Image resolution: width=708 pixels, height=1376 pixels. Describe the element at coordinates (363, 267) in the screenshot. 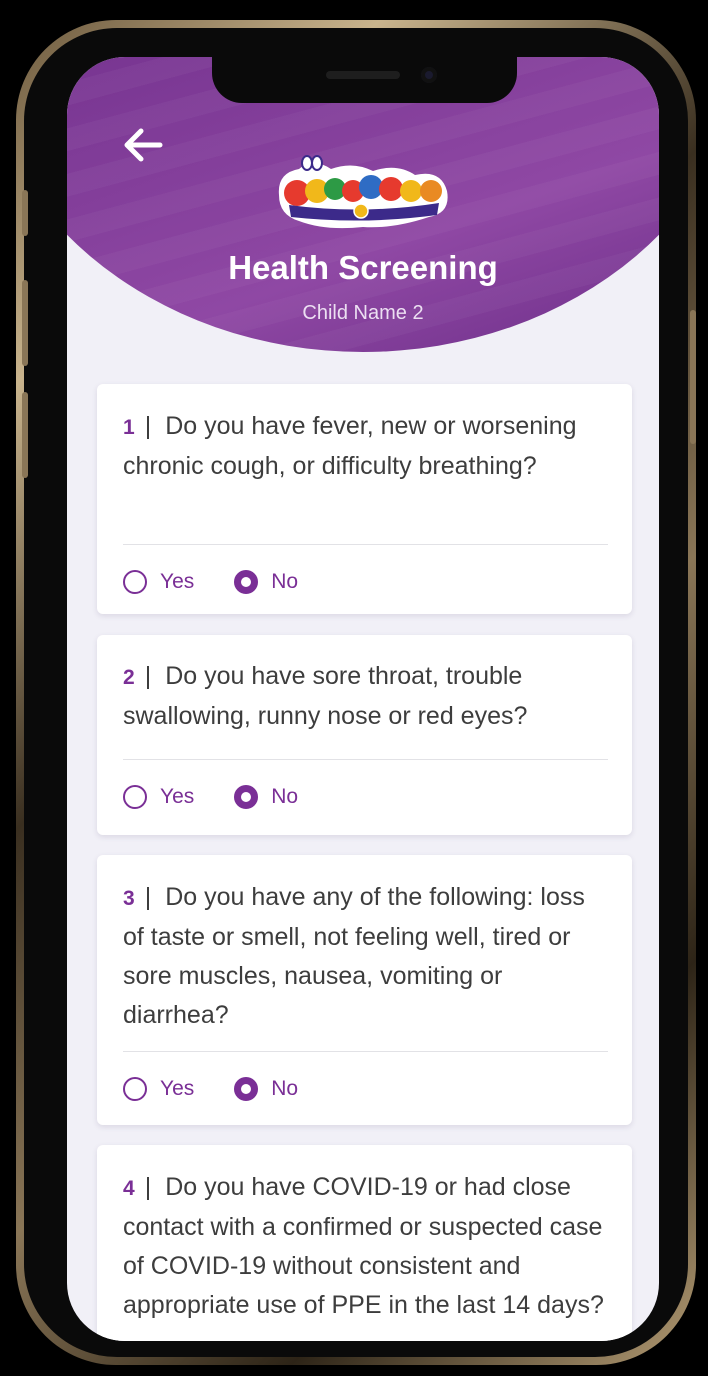

I see `page-title: Health Screening` at that location.